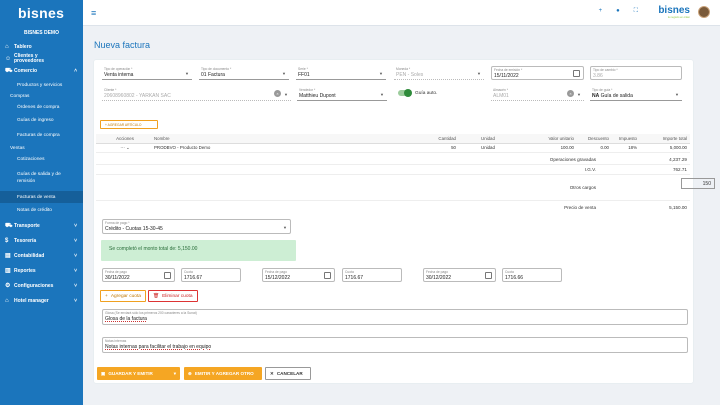 The image size is (720, 405). Describe the element at coordinates (272, 373) in the screenshot. I see `close-icon: ✕` at that location.